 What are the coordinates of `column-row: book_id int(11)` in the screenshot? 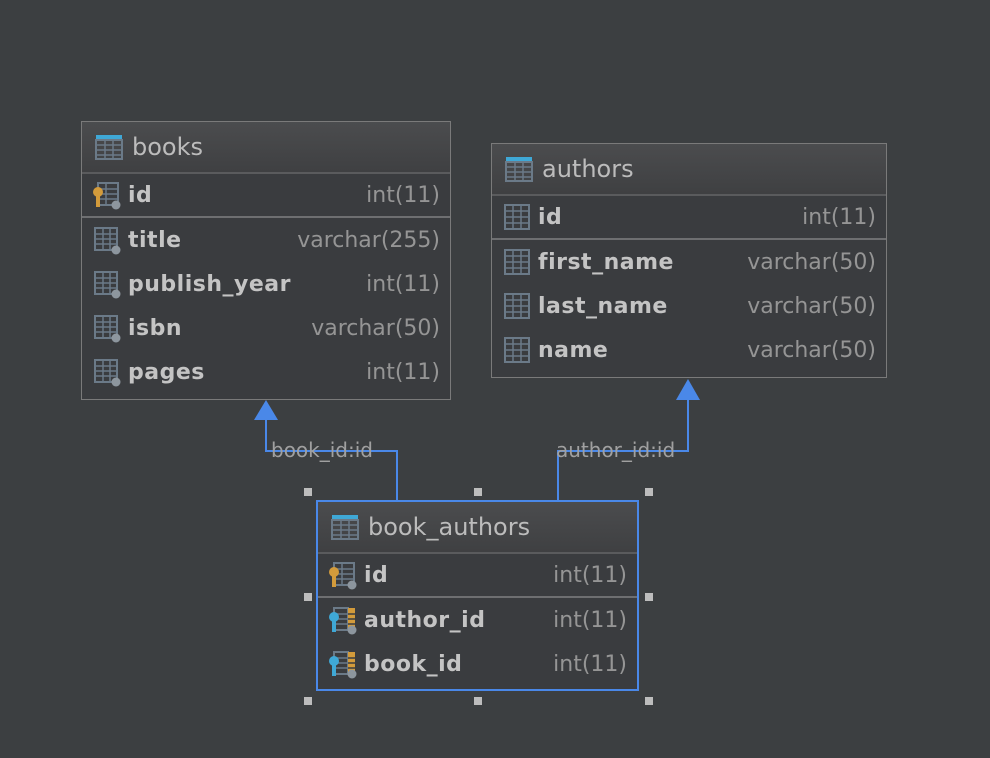 It's located at (477, 664).